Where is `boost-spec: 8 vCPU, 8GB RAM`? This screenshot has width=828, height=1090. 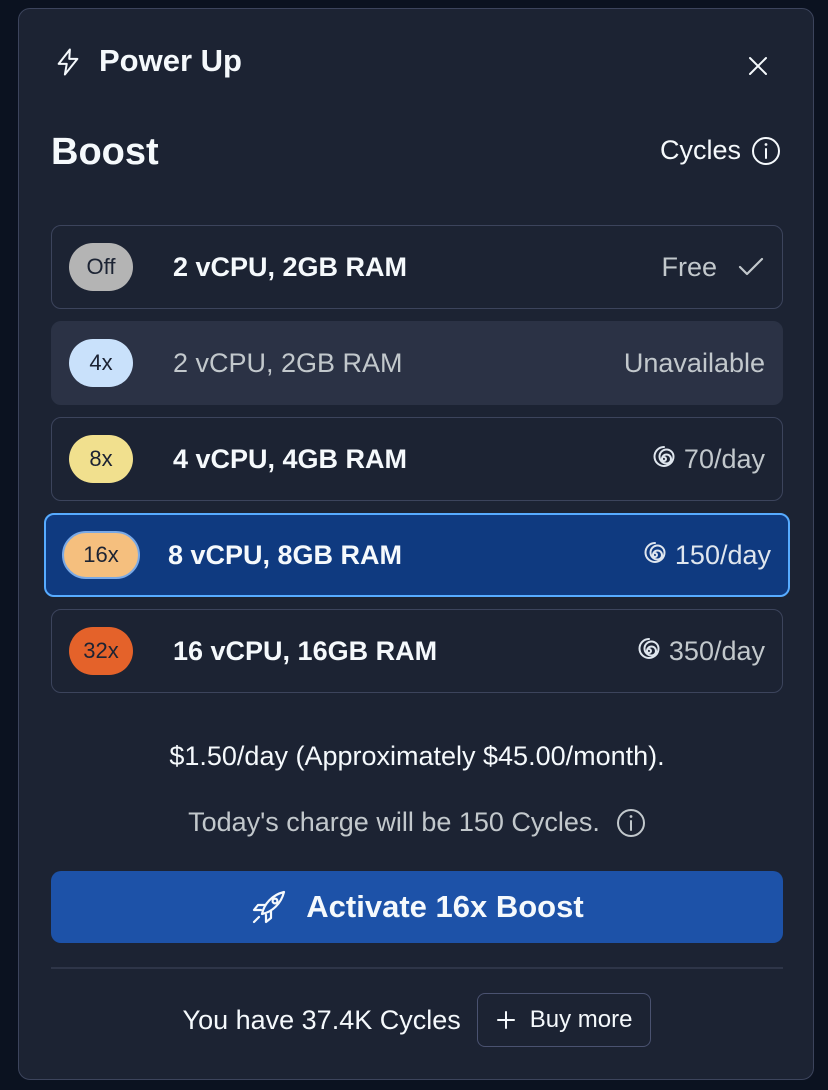 boost-spec: 8 vCPU, 8GB RAM is located at coordinates (285, 554).